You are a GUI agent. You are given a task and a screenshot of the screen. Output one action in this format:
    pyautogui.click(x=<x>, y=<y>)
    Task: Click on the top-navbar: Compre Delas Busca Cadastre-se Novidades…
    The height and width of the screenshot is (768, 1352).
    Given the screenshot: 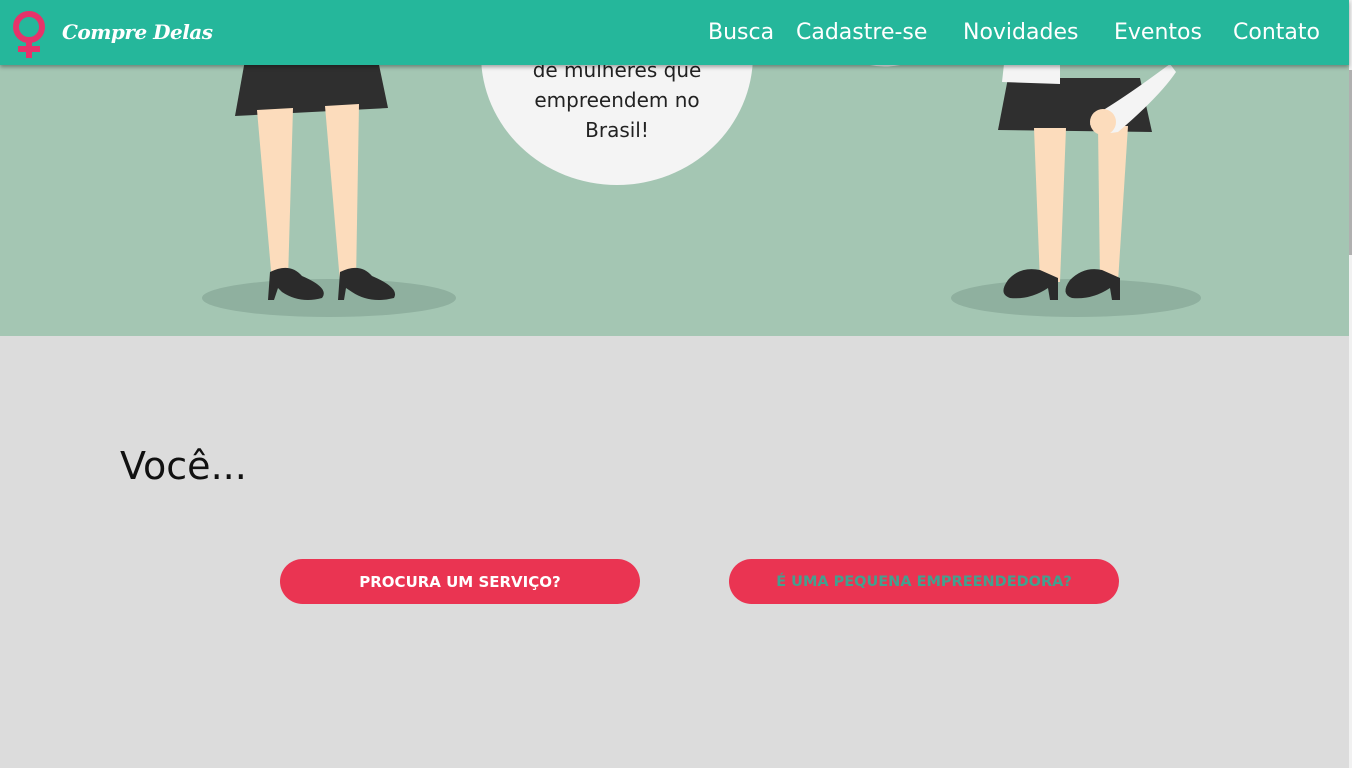 What is the action you would take?
    pyautogui.click(x=674, y=32)
    